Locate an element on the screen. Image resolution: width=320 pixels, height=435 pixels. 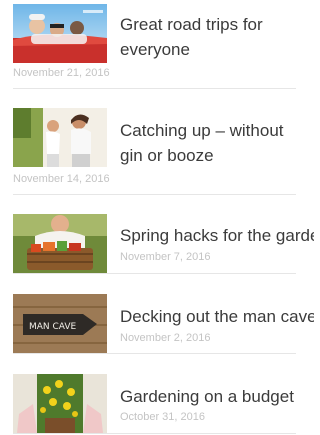
convertible-car-family-photo-icon is located at coordinates (60, 33).